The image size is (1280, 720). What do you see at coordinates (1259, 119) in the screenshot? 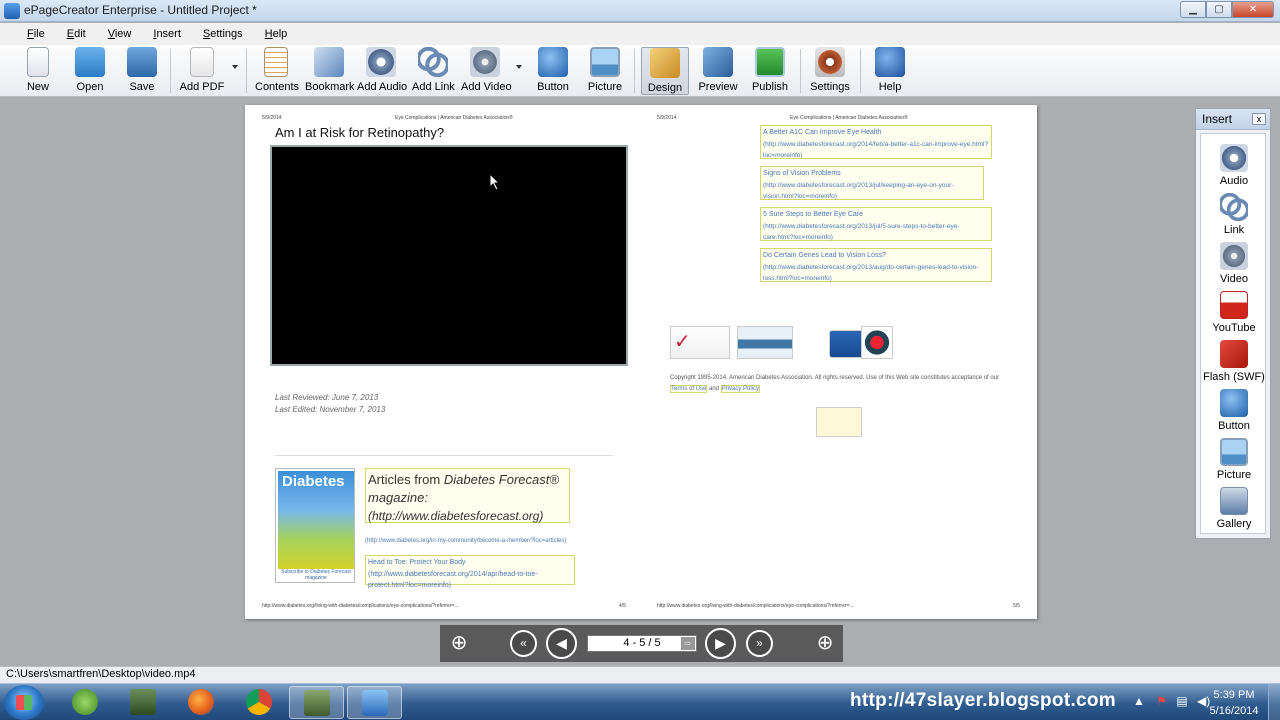
I see `insert-panel-close-button: x` at bounding box center [1259, 119].